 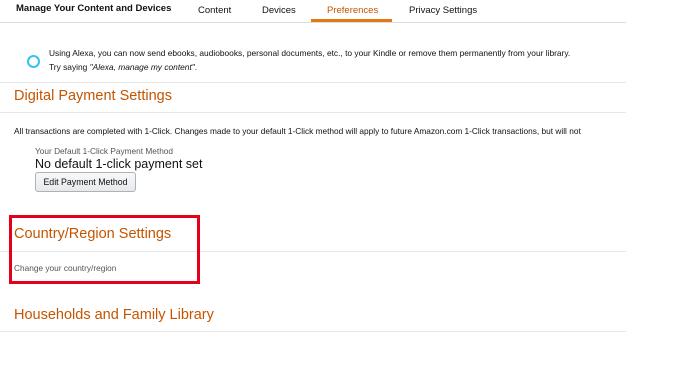 What do you see at coordinates (93, 96) in the screenshot?
I see `digital-payment-settings-heading: Digital Payment Settings` at bounding box center [93, 96].